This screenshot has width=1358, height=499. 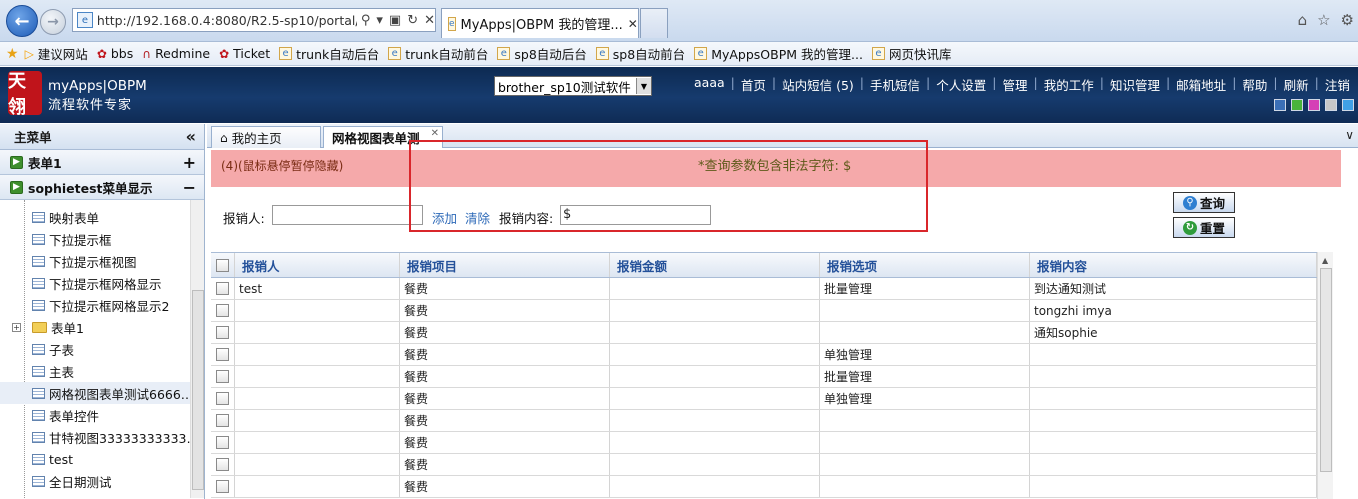 What do you see at coordinates (1135, 84) in the screenshot?
I see `top-nav-item: 知识管理` at bounding box center [1135, 84].